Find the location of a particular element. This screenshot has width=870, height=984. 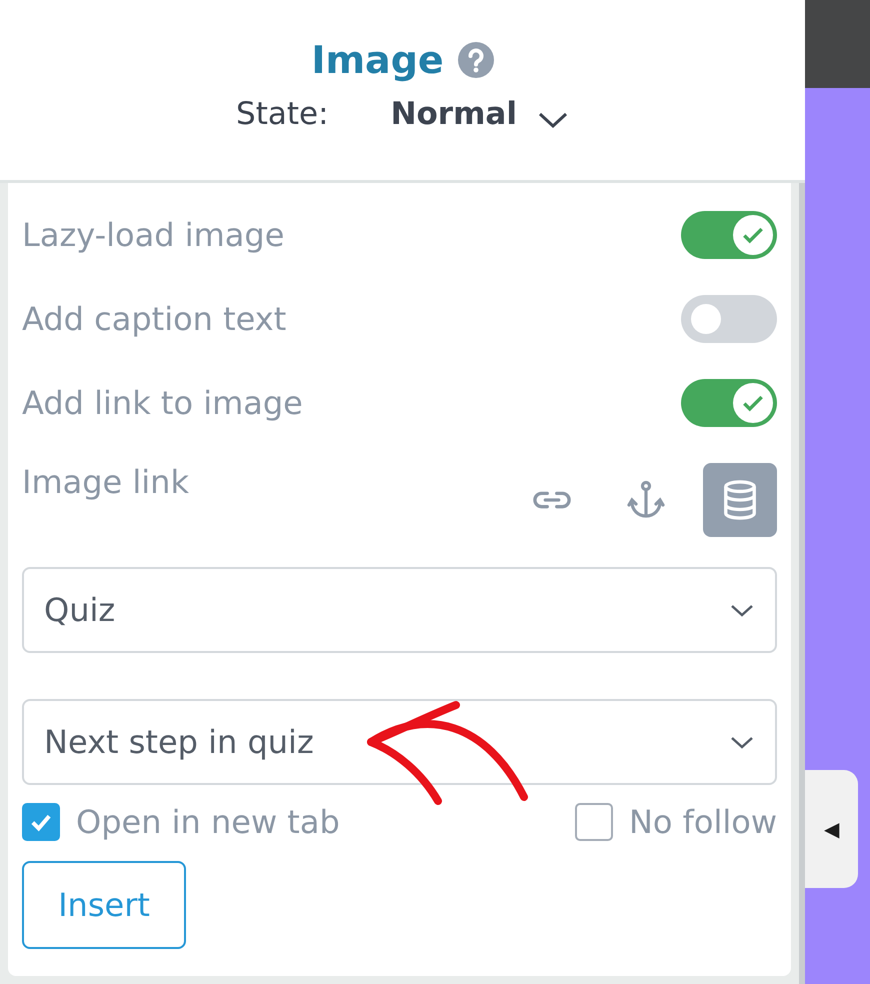

checkbox-label: Open in new tab is located at coordinates (208, 822).